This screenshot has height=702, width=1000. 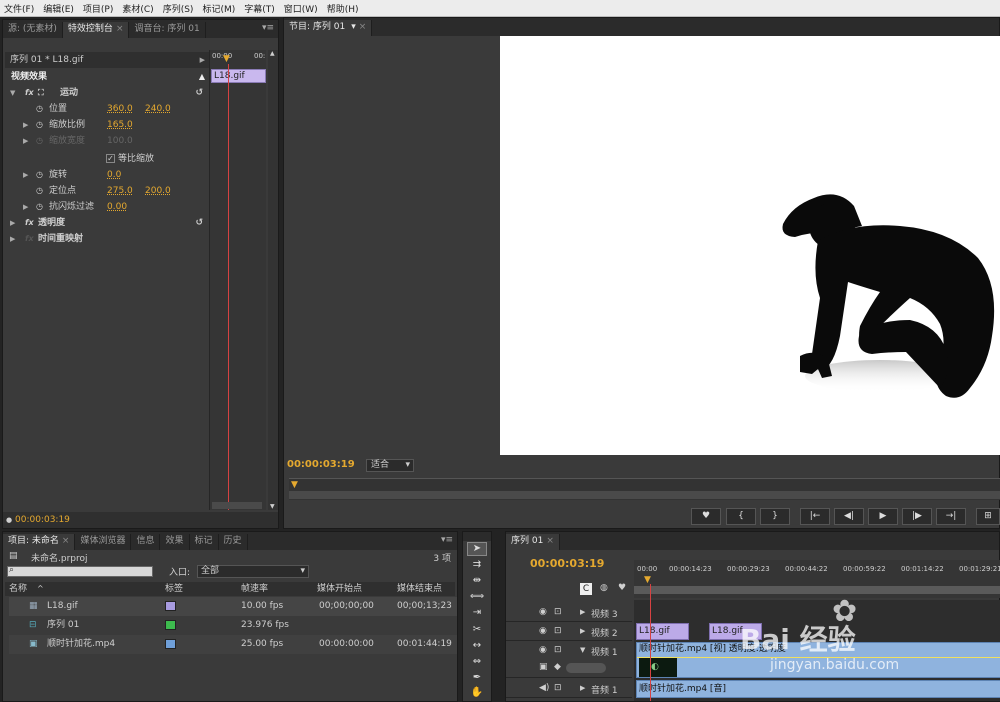 What do you see at coordinates (103, 542) in the screenshot?
I see `tab-media-browser: 媒体浏览器` at bounding box center [103, 542].